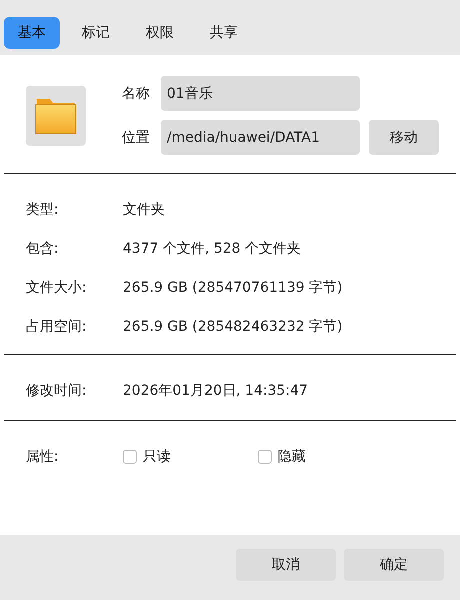 The width and height of the screenshot is (460, 600). Describe the element at coordinates (56, 116) in the screenshot. I see `folder-icon` at that location.